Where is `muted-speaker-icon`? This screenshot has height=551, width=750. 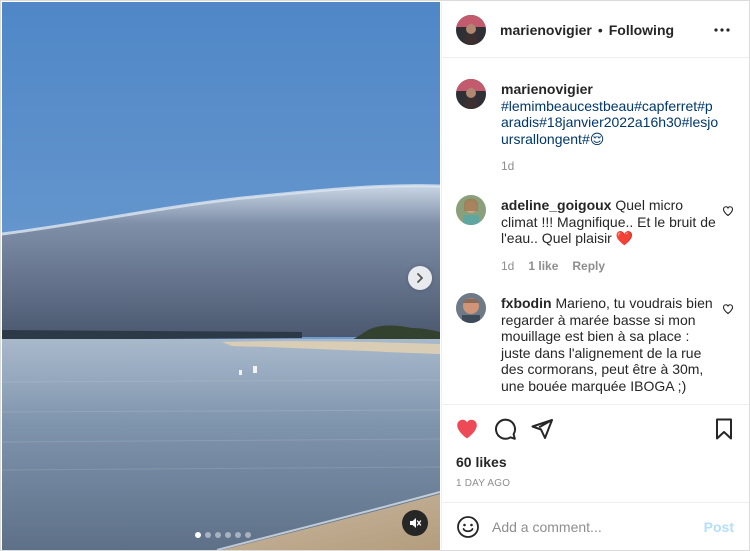
muted-speaker-icon is located at coordinates (416, 523).